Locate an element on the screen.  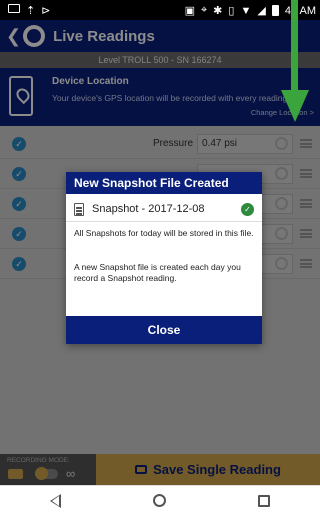
annotation-arrow-shaft is located at coordinates (294, 46).